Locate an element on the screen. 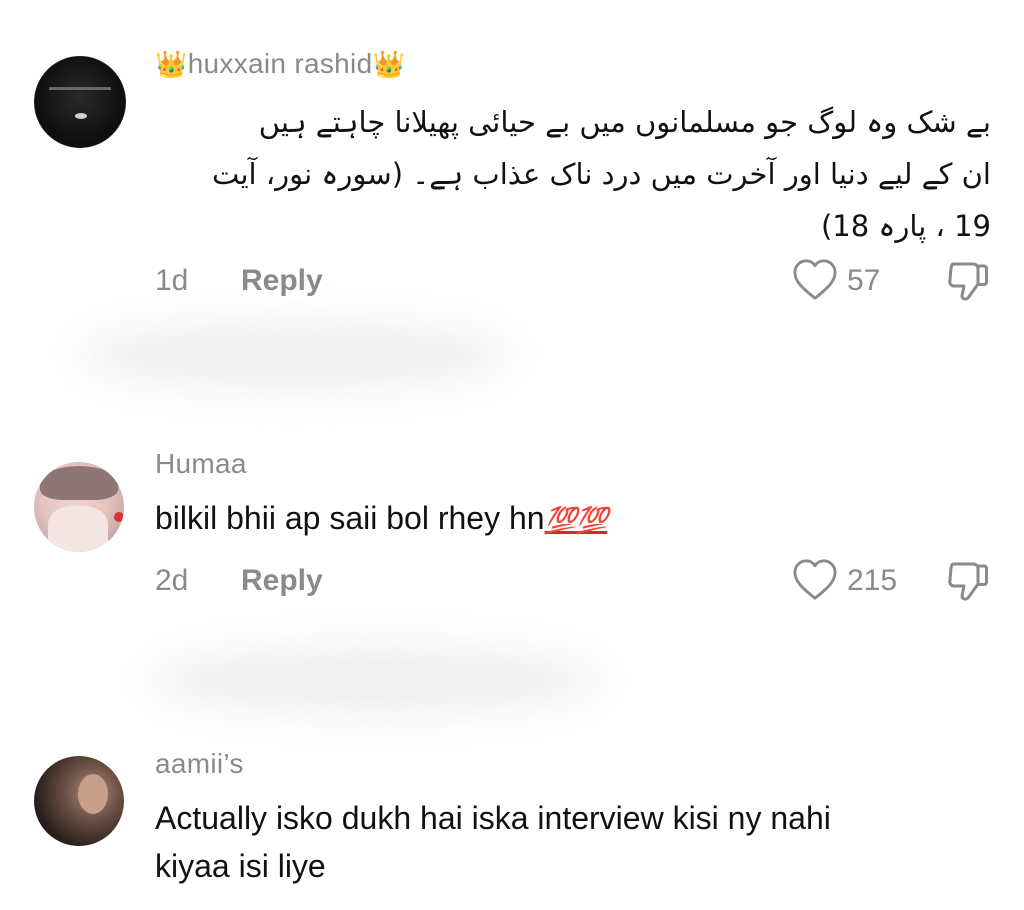  hundred-points-icon: 💯💯 is located at coordinates (576, 520).